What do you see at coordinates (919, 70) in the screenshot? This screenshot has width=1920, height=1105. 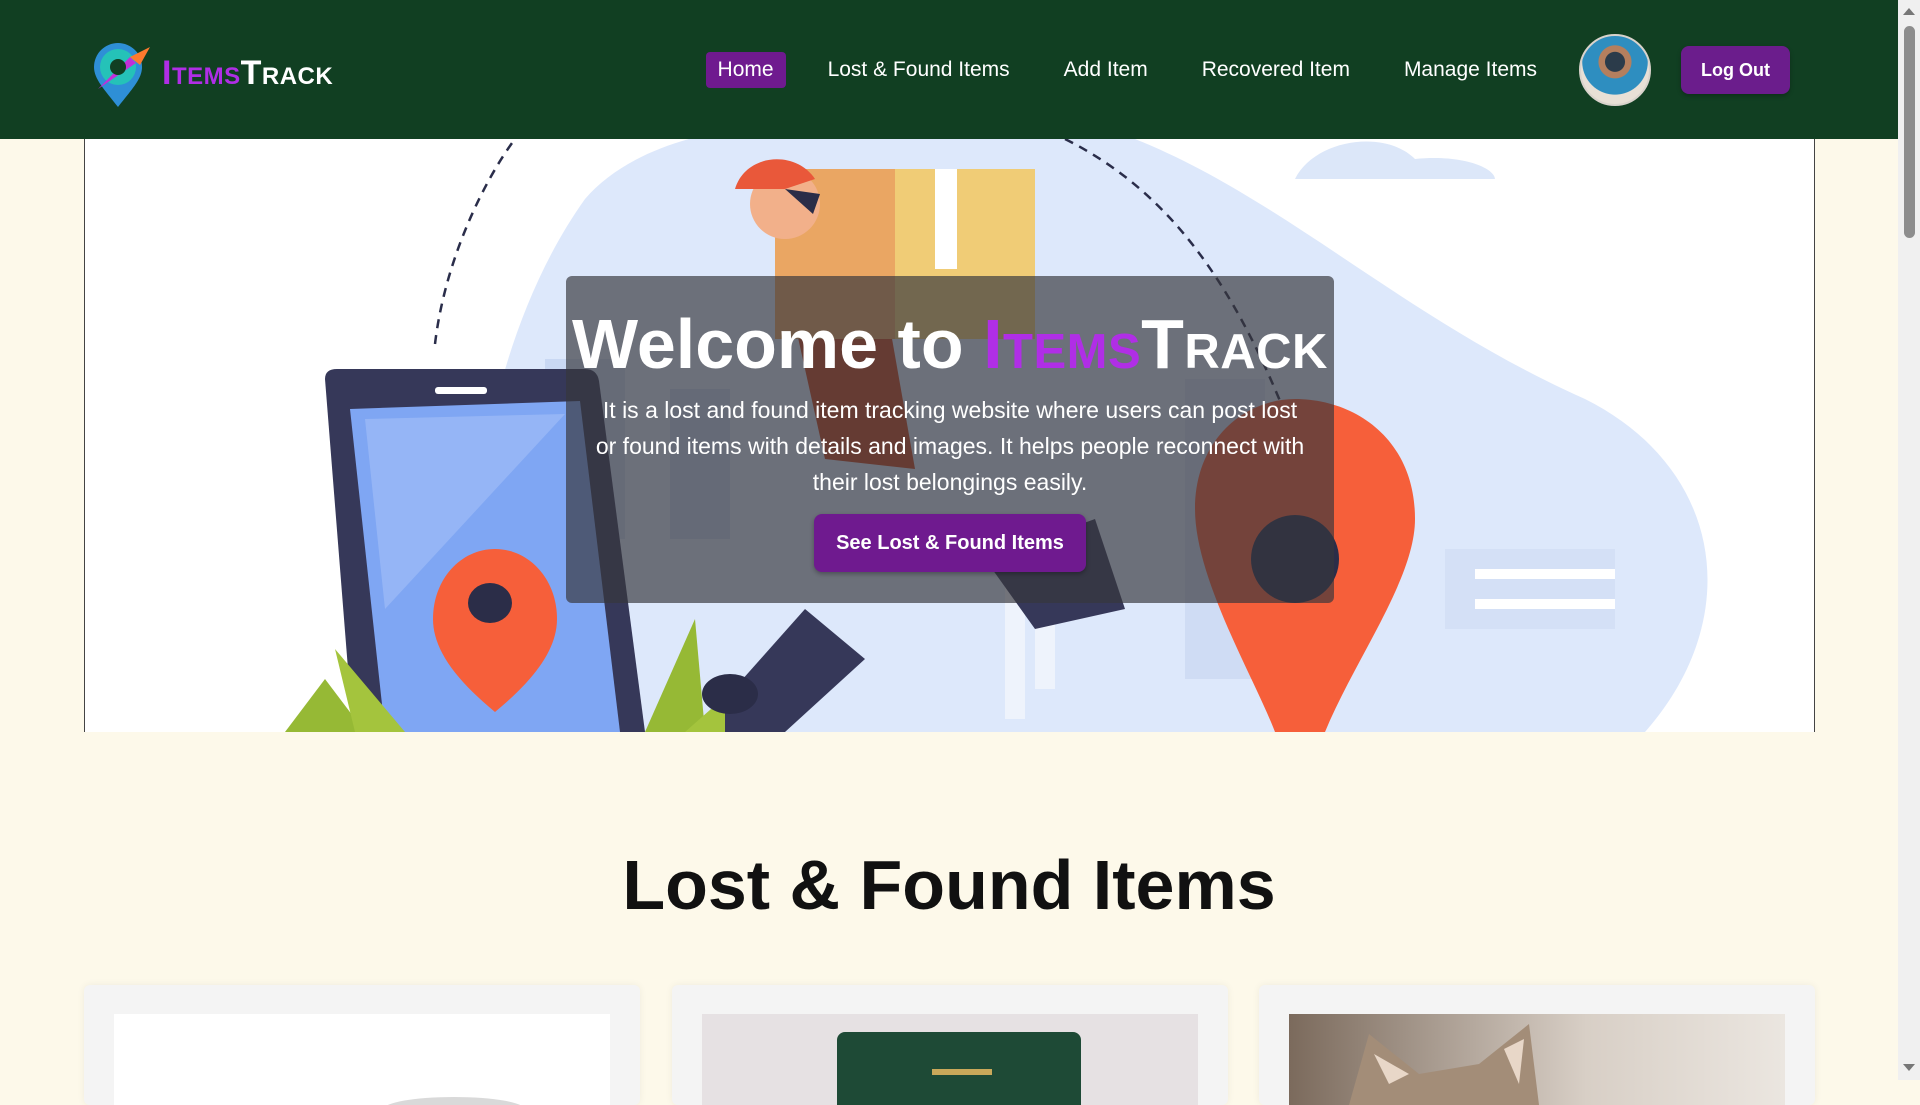 I see `nav-lost-found-items: Lost & Found Items` at bounding box center [919, 70].